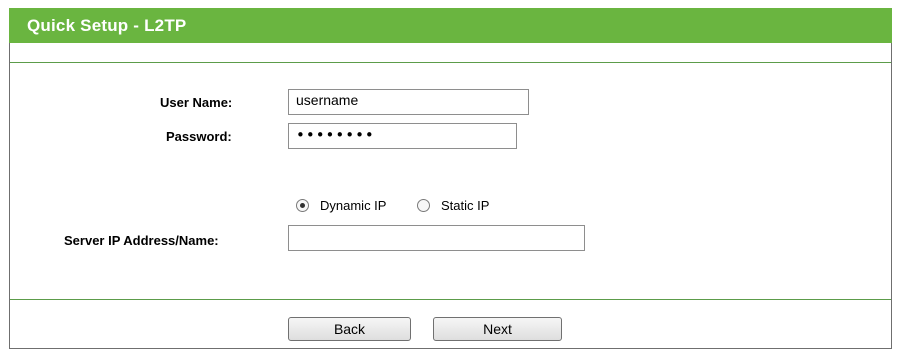 This screenshot has height=359, width=905. Describe the element at coordinates (423, 205) in the screenshot. I see `static-ip-radio` at that location.